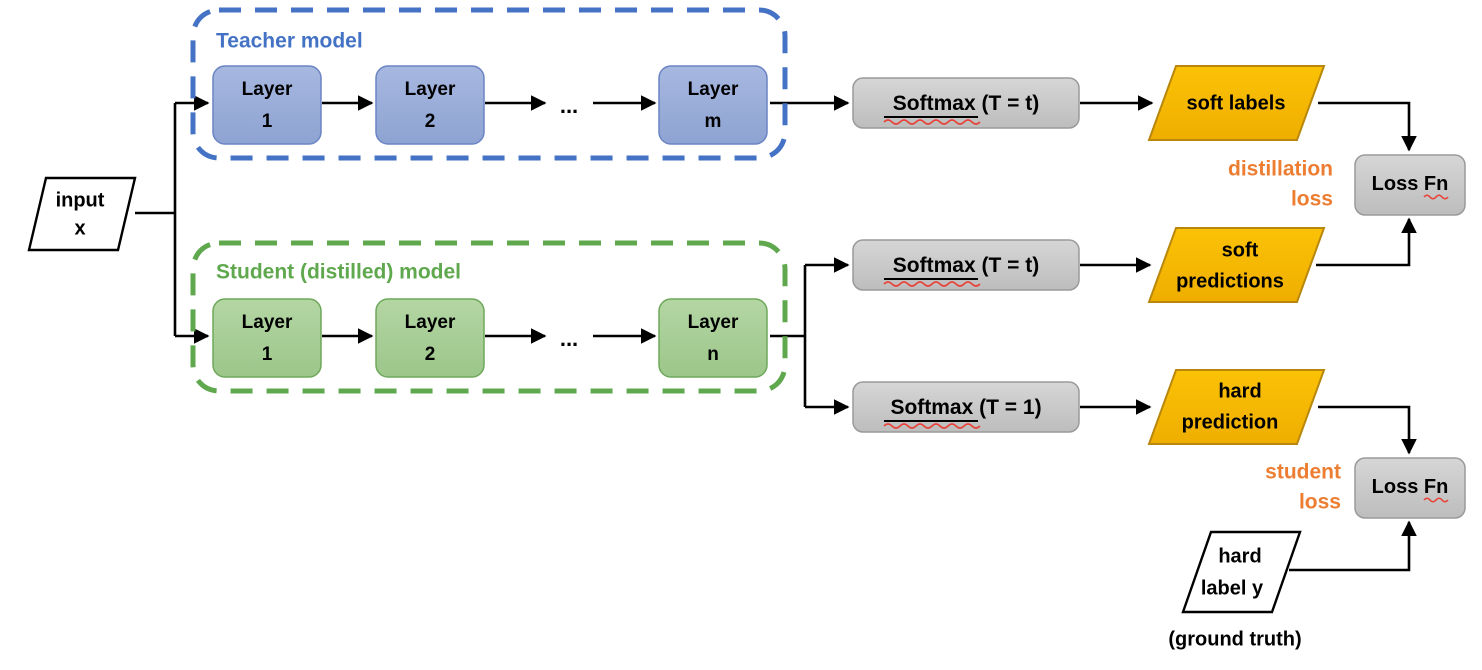  I want to click on teacher-layer-m-box, so click(713, 105).